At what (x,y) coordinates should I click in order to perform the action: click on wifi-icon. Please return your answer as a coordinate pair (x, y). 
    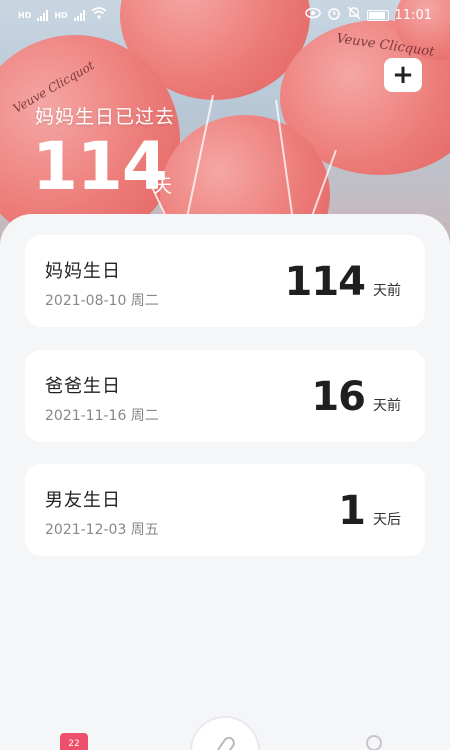
    Looking at the image, I should click on (99, 15).